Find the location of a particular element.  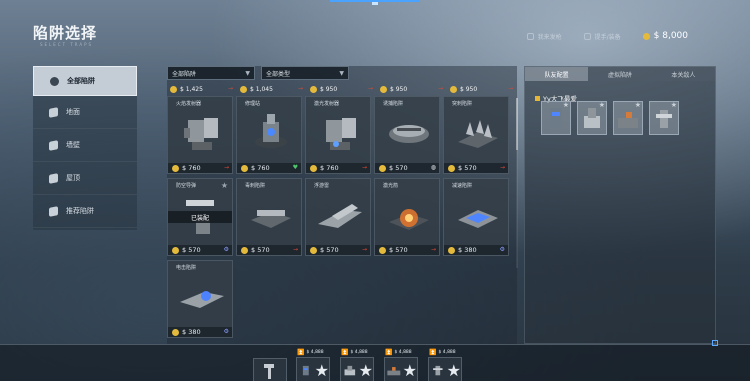

trap-card-floating-mine: 浮游雷 $ 570 → is located at coordinates (338, 217).